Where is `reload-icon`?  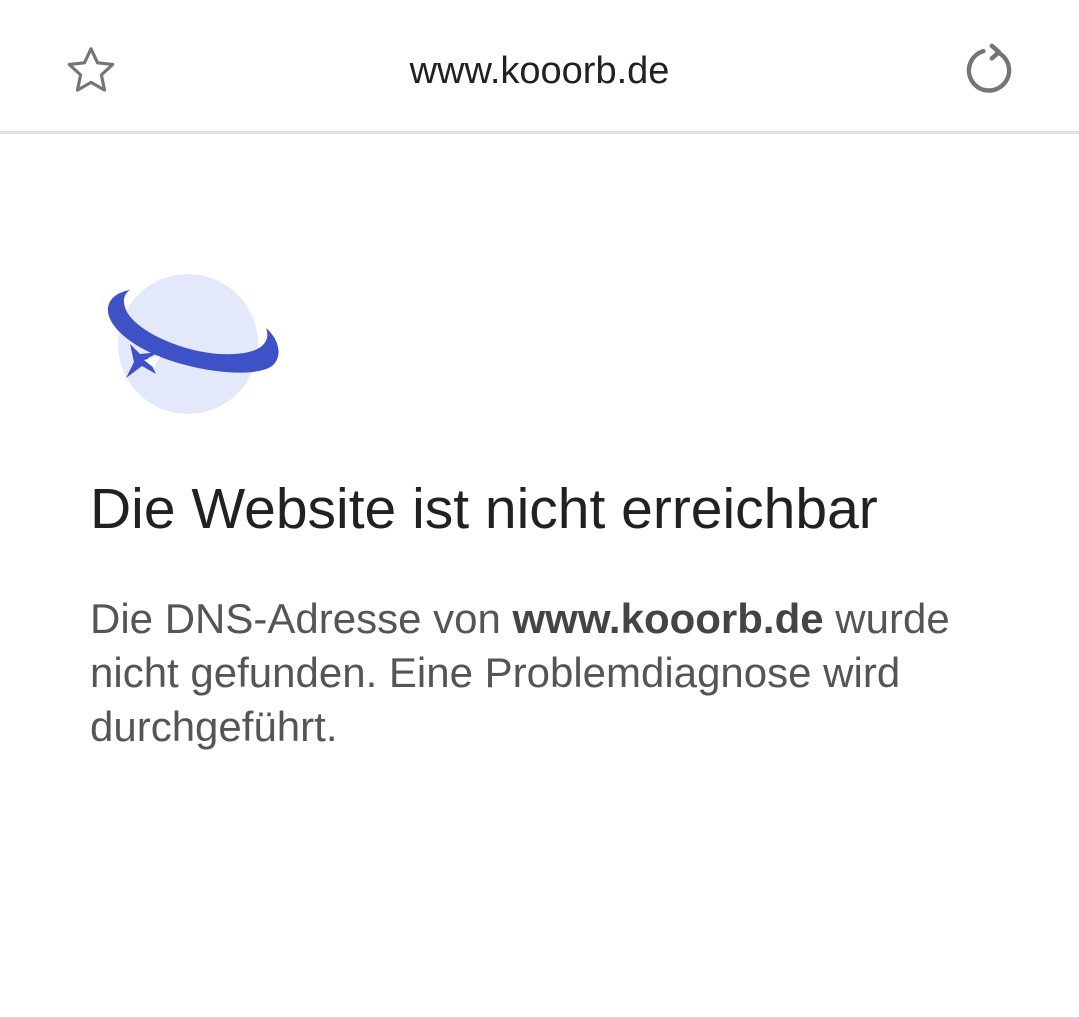
reload-icon is located at coordinates (989, 68).